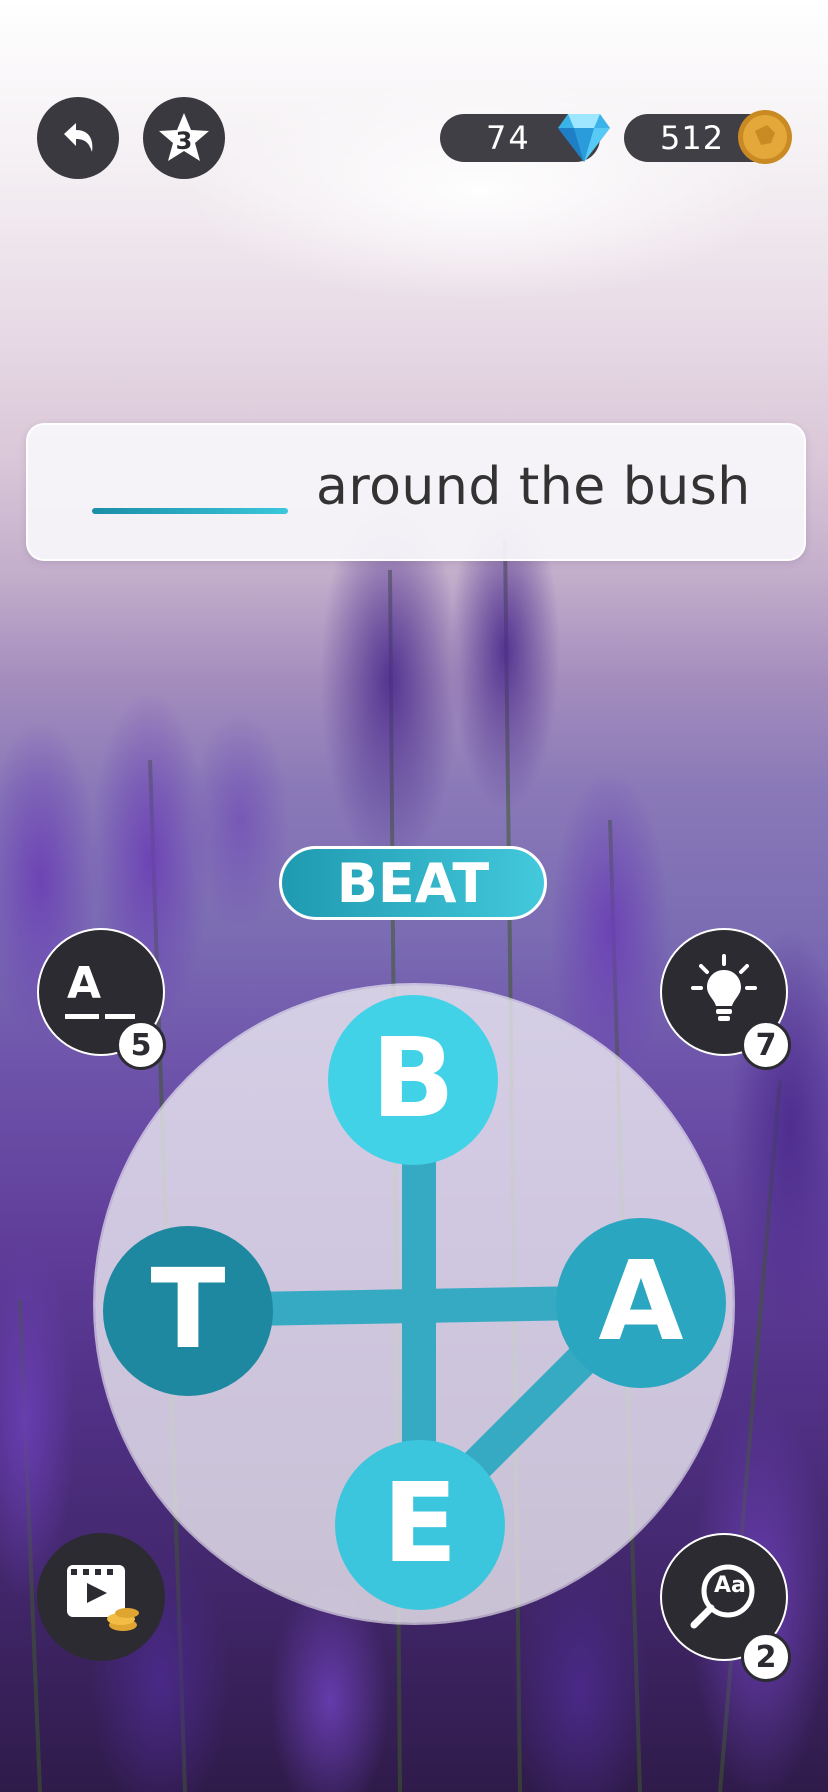 Image resolution: width=828 pixels, height=1792 pixels. Describe the element at coordinates (184, 141) in the screenshot. I see `star-level-number: 3` at that location.